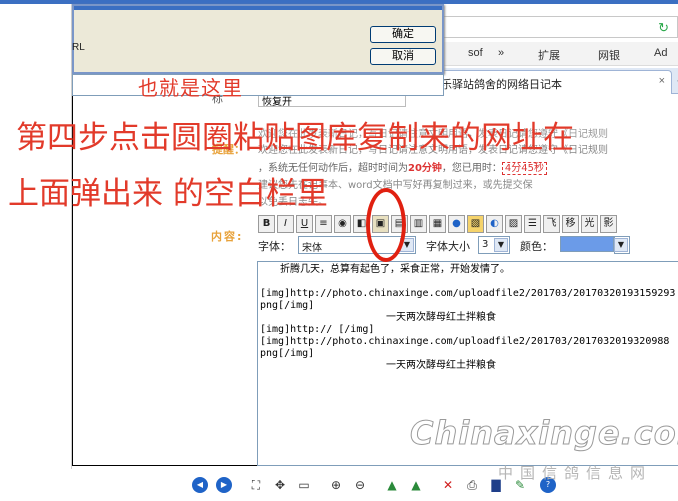 Image resolution: width=678 pixels, height=501 pixels. What do you see at coordinates (501, 85) in the screenshot?
I see `tab-title: 乐驿站鸽舍的网络日记本` at bounding box center [501, 85].